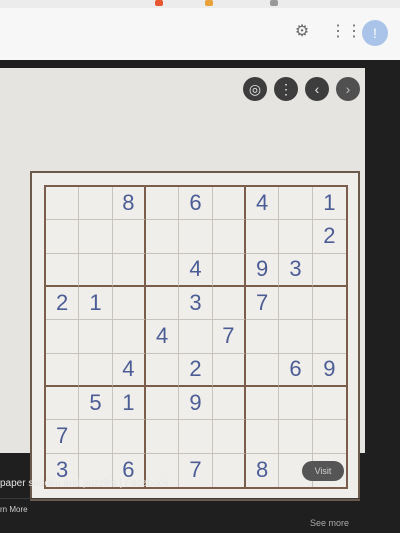 The width and height of the screenshot is (400, 533). Describe the element at coordinates (375, 33) in the screenshot. I see `avatar: !` at that location.